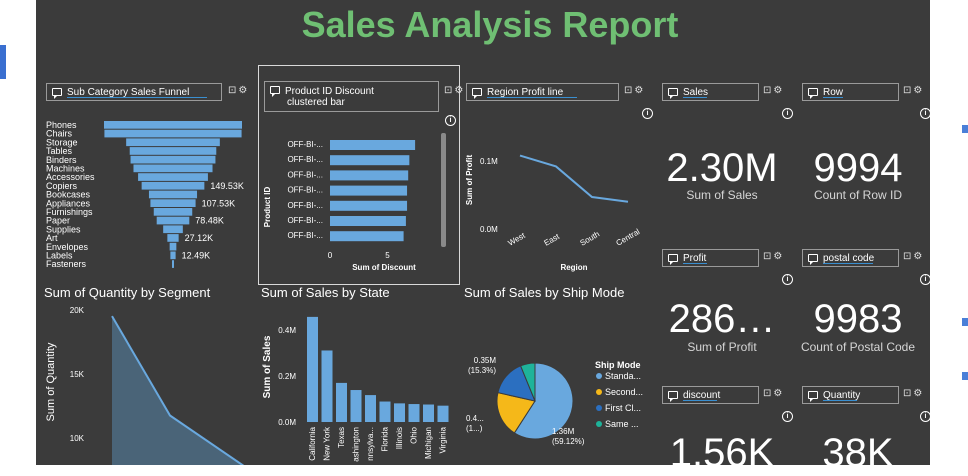 Image resolution: width=968 pixels, height=476 pixels. Describe the element at coordinates (3, 62) in the screenshot. I see `side-input-marker` at that location.